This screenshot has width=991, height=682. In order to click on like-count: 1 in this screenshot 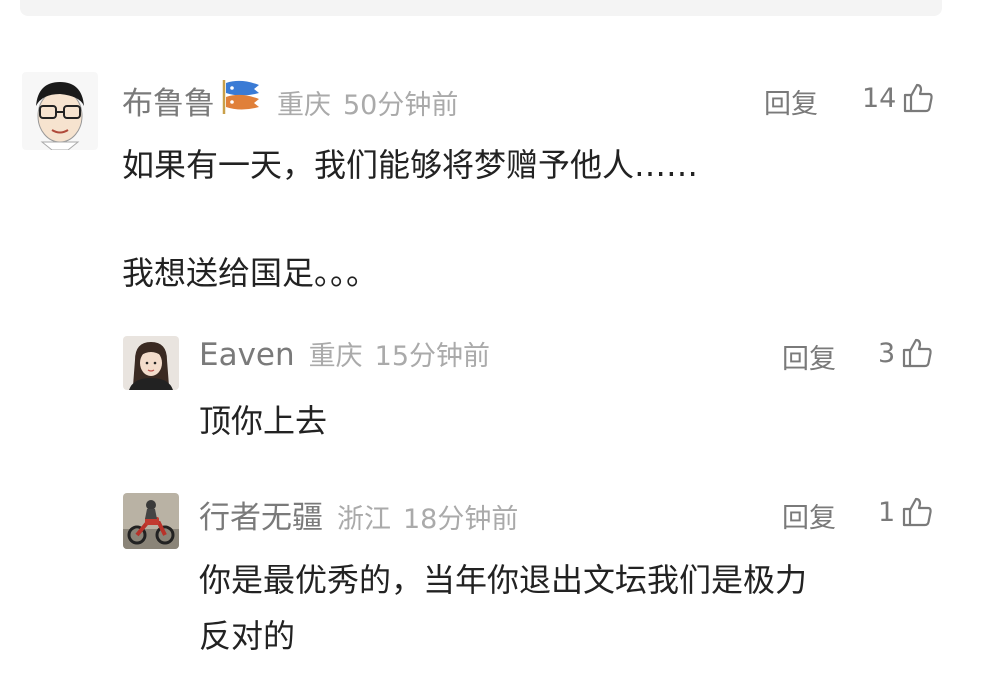, I will do `click(887, 512)`.